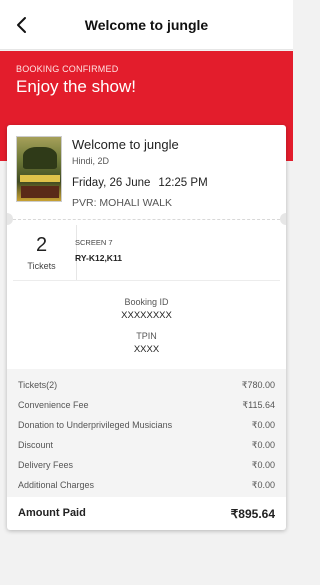 This screenshot has height=585, width=320. I want to click on tickets-count: 2, so click(41, 245).